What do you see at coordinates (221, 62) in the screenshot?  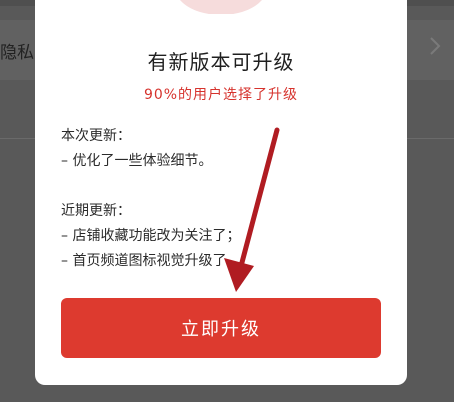 I see `dialog-title: 有新版本可升级` at bounding box center [221, 62].